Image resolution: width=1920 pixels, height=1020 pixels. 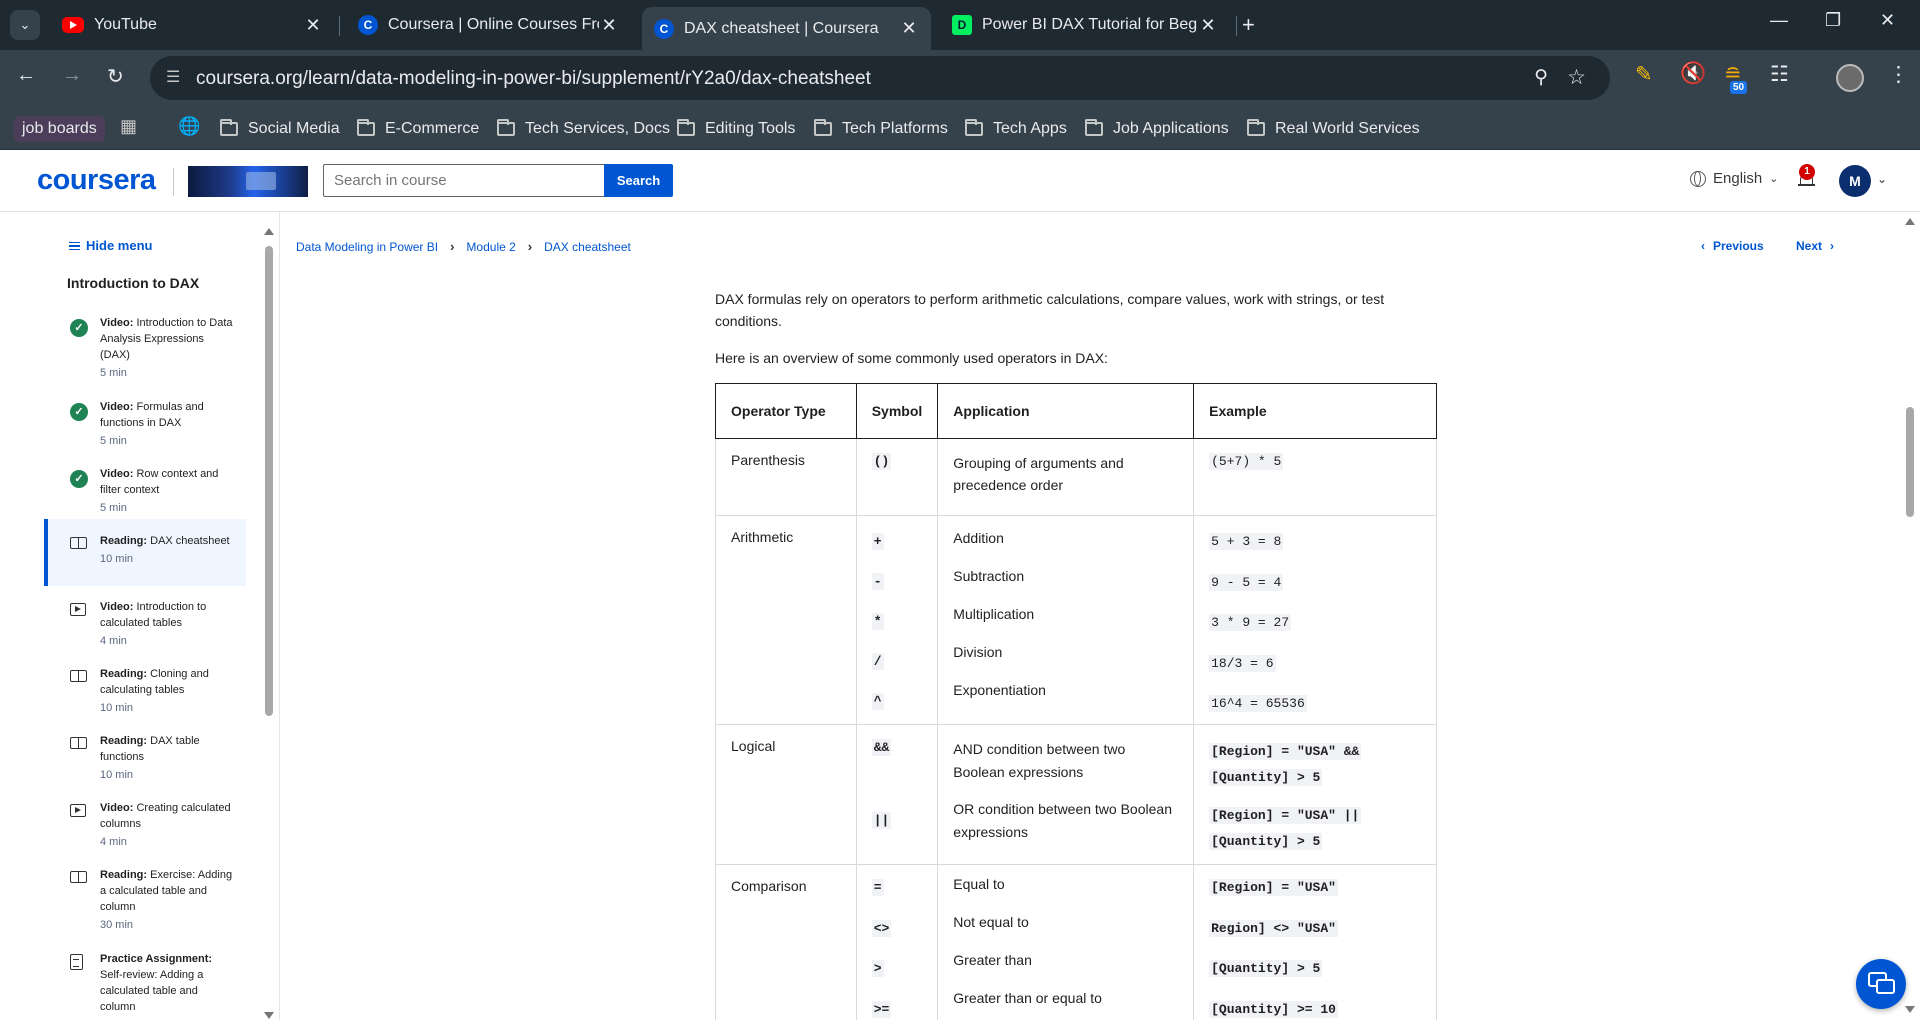 I want to click on reload-icon: ↻, so click(x=115, y=76).